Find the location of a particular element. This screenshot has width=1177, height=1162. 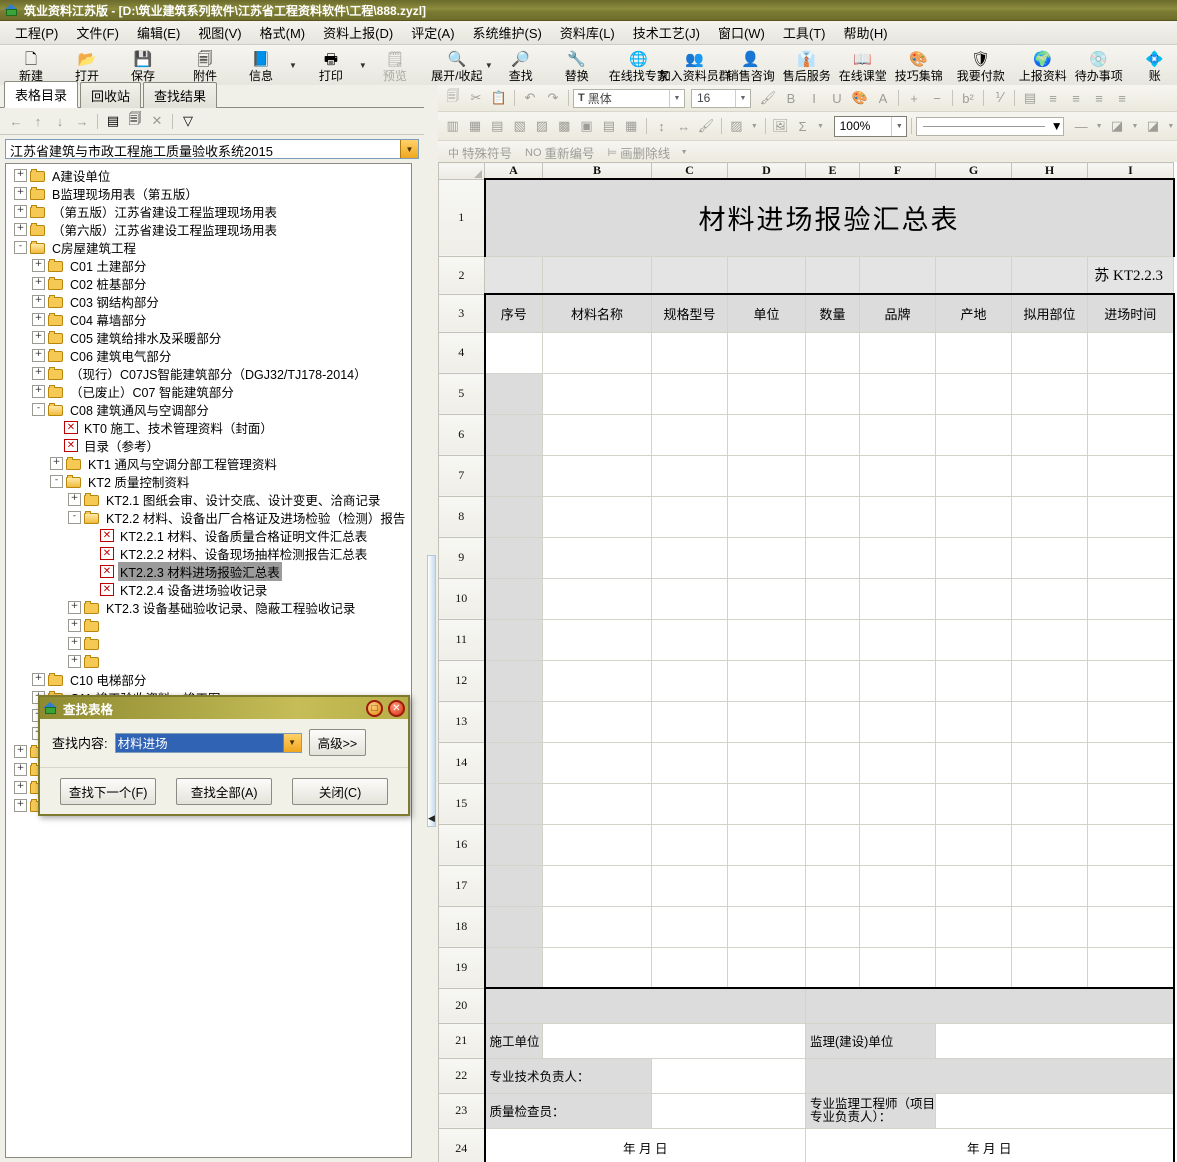

menu-item-10: 窗口(W) is located at coordinates (741, 32).